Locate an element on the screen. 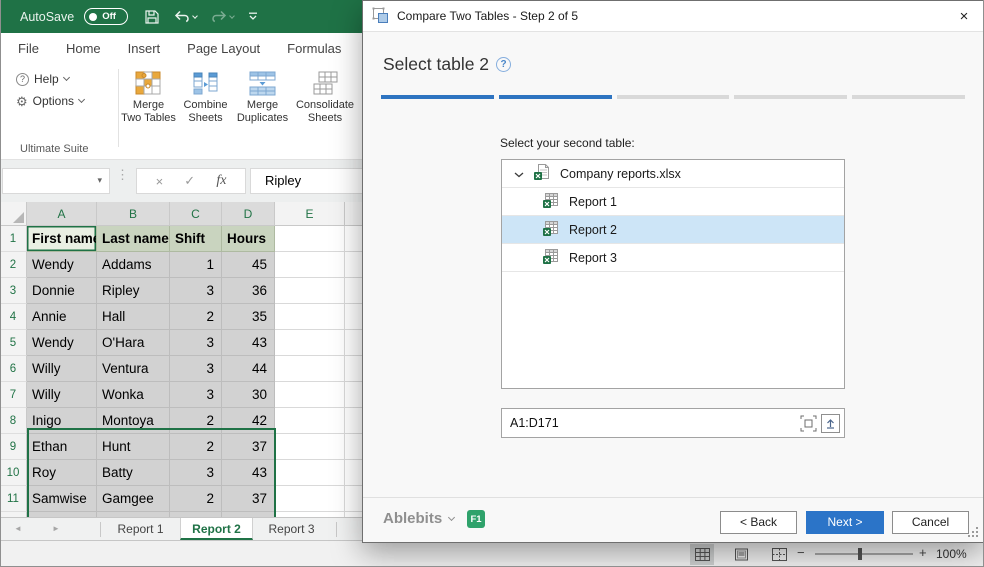 Image resolution: width=984 pixels, height=567 pixels. f1-help-badge: F1 is located at coordinates (476, 519).